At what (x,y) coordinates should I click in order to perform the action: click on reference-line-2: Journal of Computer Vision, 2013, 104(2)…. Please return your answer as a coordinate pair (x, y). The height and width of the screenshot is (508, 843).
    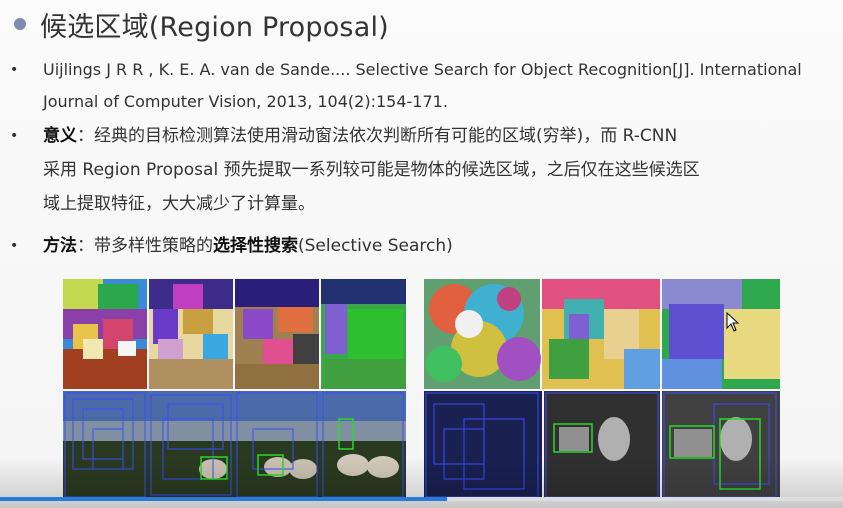
    Looking at the image, I should click on (245, 101).